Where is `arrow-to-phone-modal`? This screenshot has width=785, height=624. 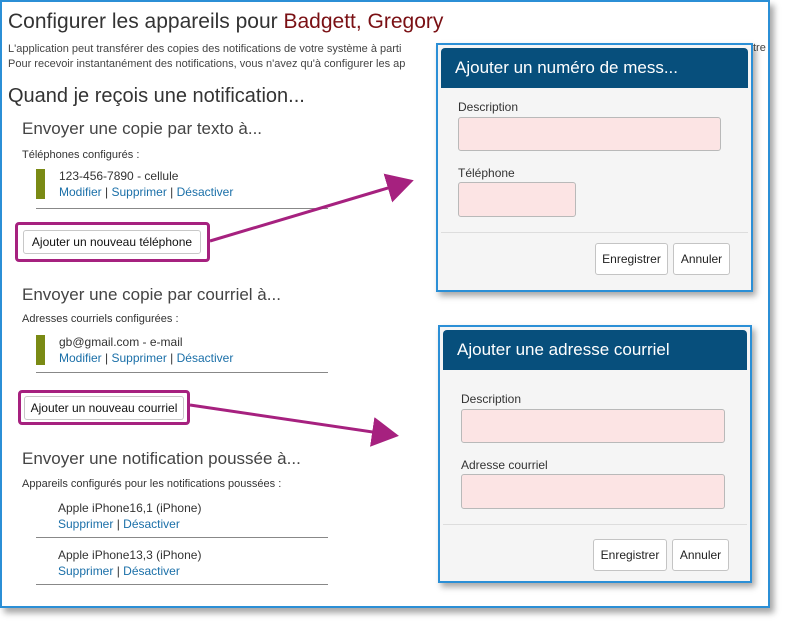
arrow-to-phone-modal is located at coordinates (311, 208).